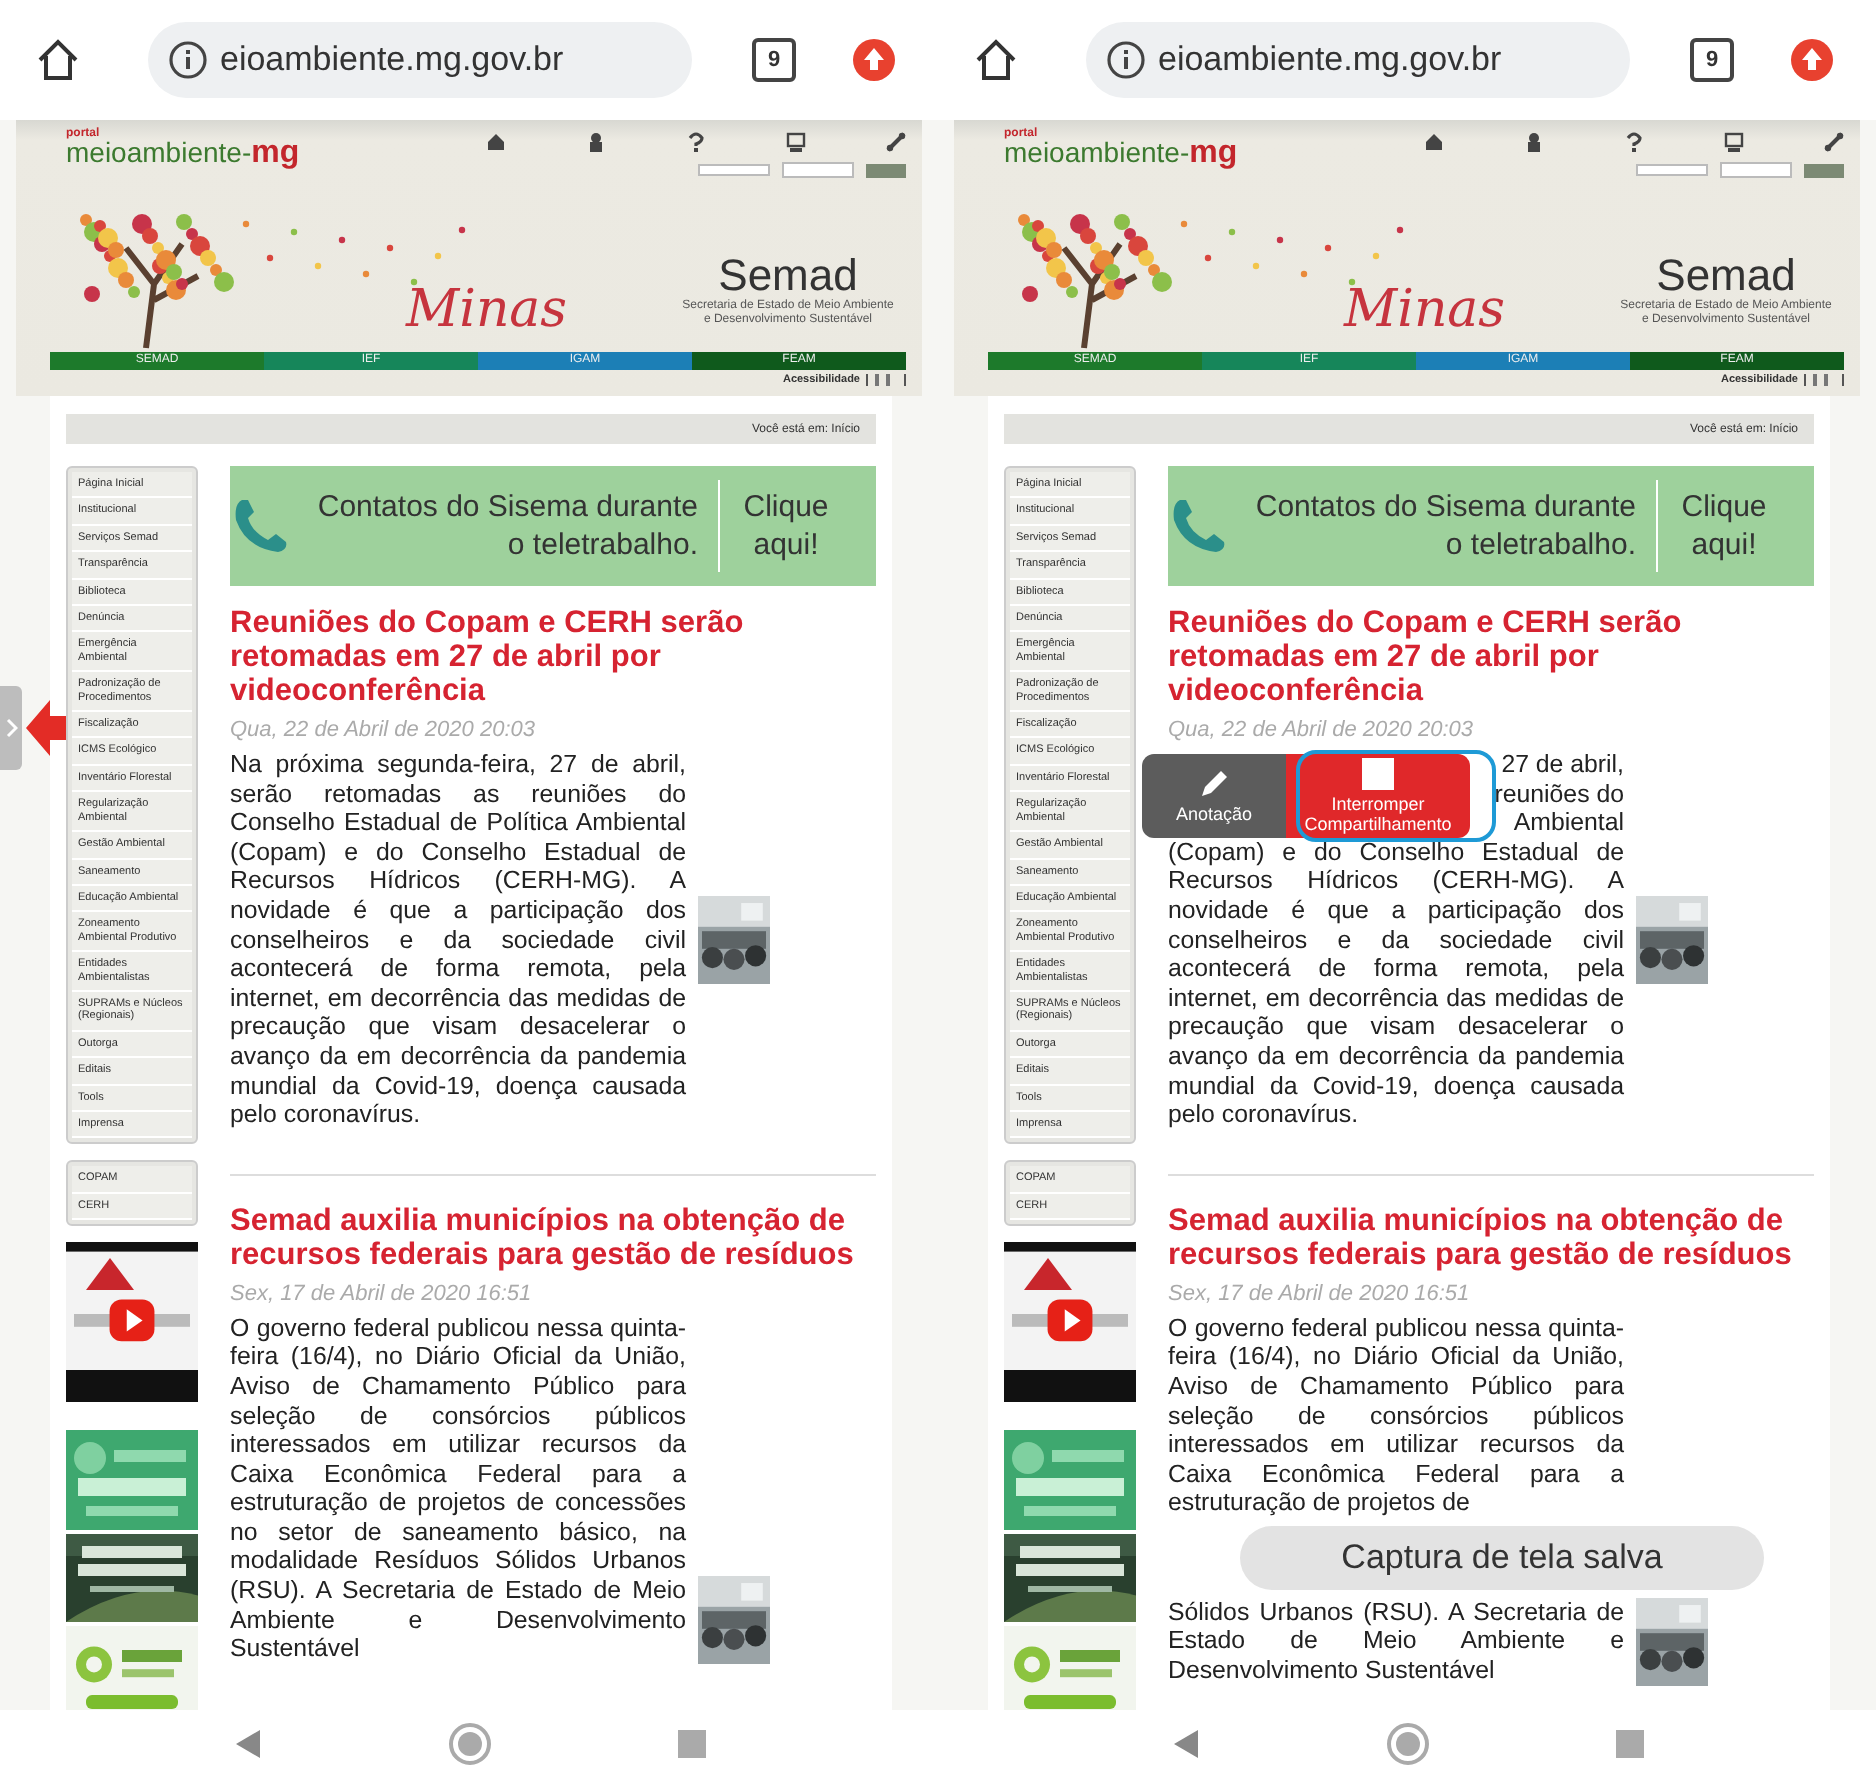 The width and height of the screenshot is (1876, 1776). Describe the element at coordinates (1396, 1641) in the screenshot. I see `article-text: Sólidos Urbanos (RSU). A Secretaria de Estado de Meio Ambiente e Desenvolvimento Sustentável` at that location.